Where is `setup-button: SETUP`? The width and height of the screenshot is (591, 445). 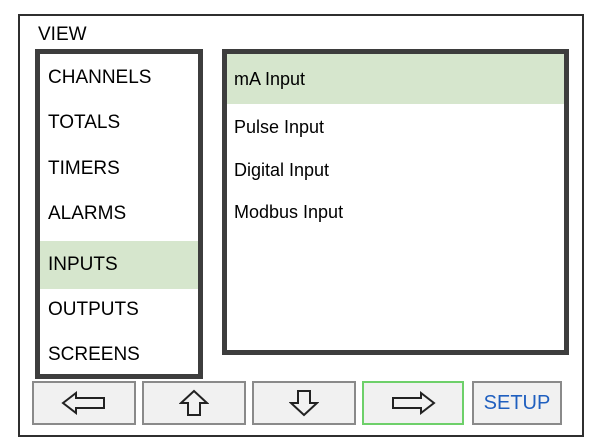
setup-button: SETUP is located at coordinates (517, 403).